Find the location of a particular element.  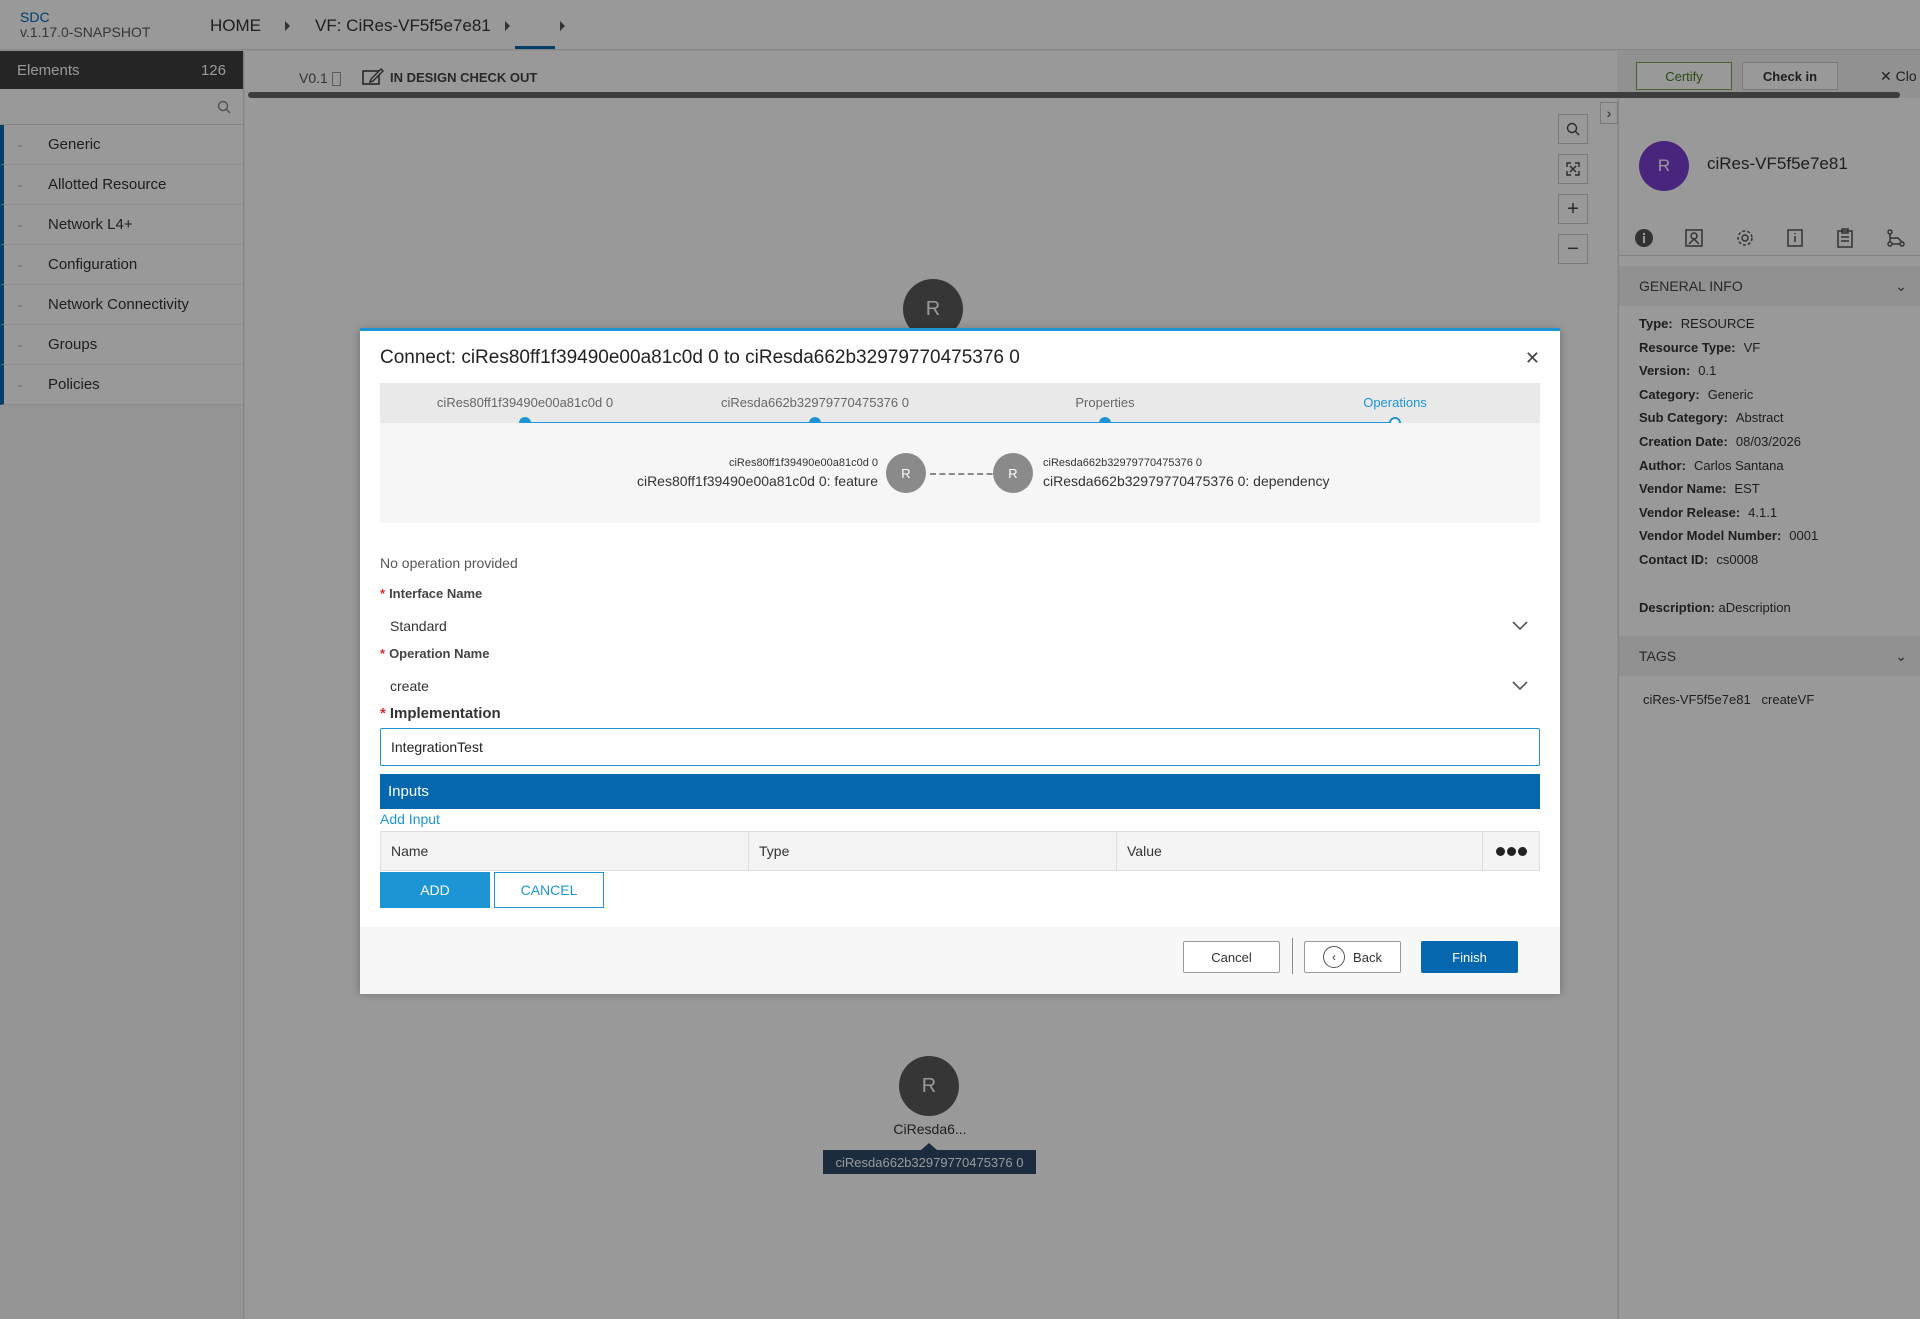

interface-name-value: Standard is located at coordinates (418, 626).